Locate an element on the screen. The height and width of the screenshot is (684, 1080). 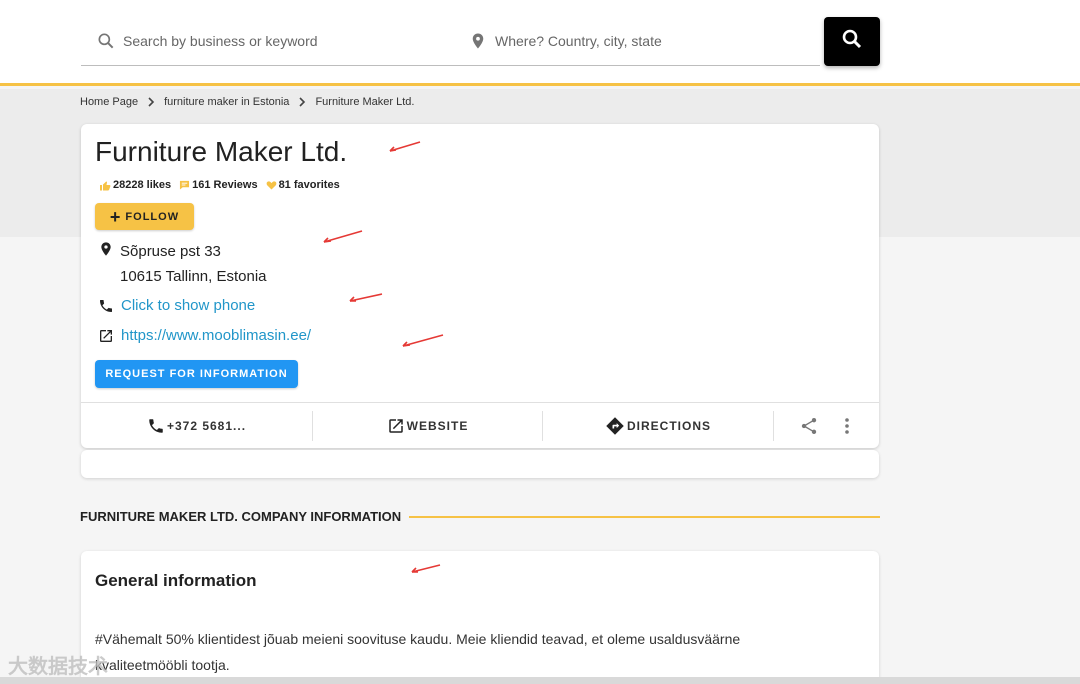
reviews-stat: 161 Reviews is located at coordinates (218, 185).